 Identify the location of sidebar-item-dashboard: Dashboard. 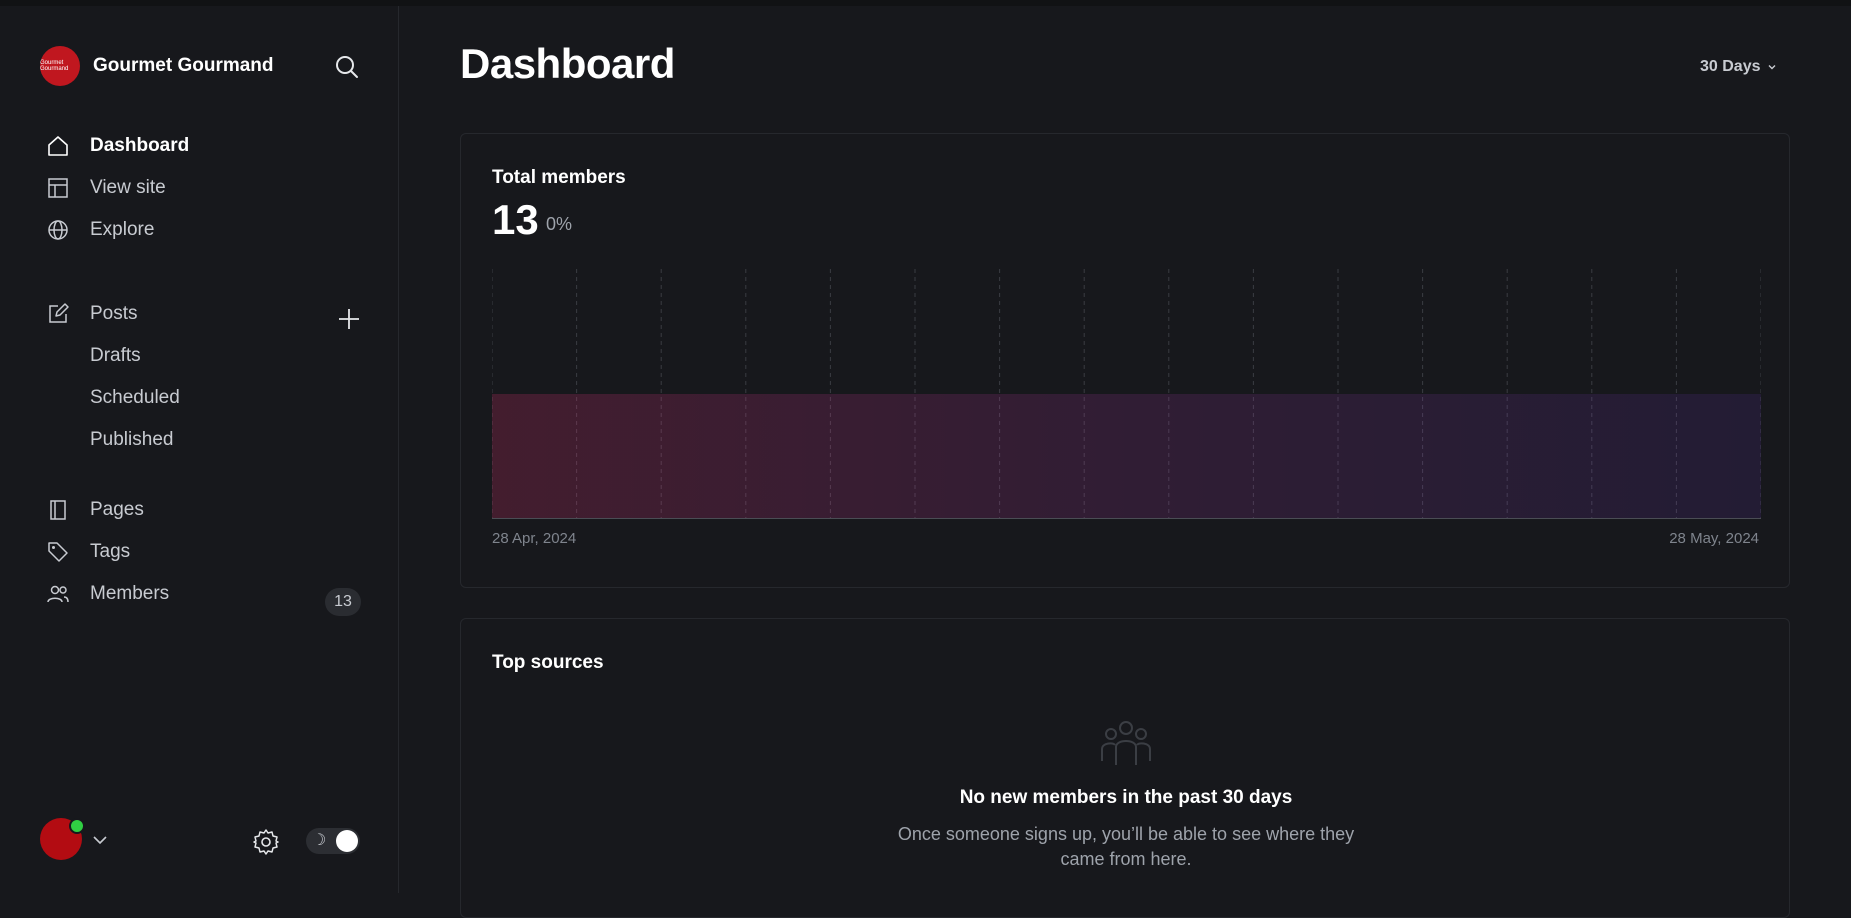
(117, 146).